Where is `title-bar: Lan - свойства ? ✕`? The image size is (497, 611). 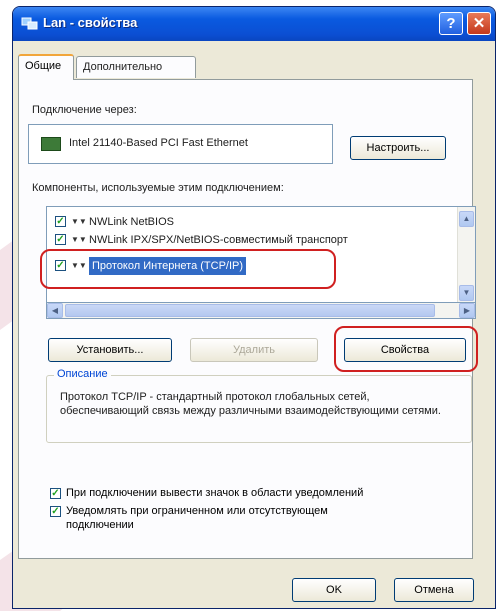 title-bar: Lan - свойства ? ✕ is located at coordinates (254, 24).